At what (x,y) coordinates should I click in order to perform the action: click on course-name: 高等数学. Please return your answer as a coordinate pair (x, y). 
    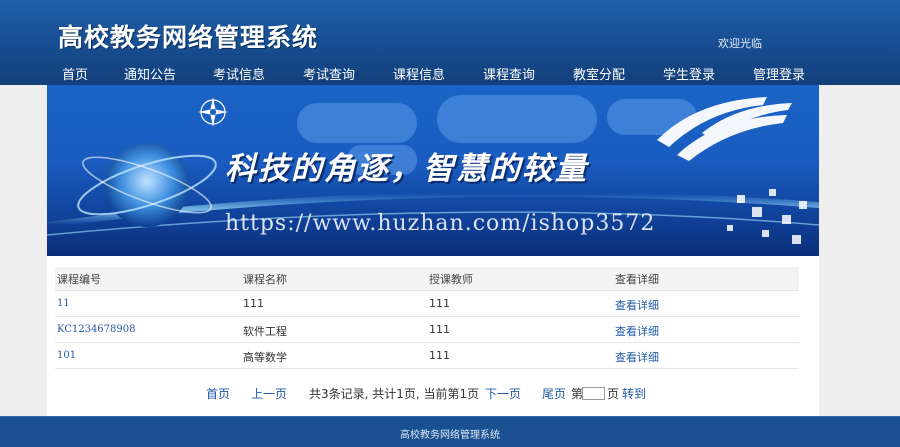
    Looking at the image, I should click on (265, 357).